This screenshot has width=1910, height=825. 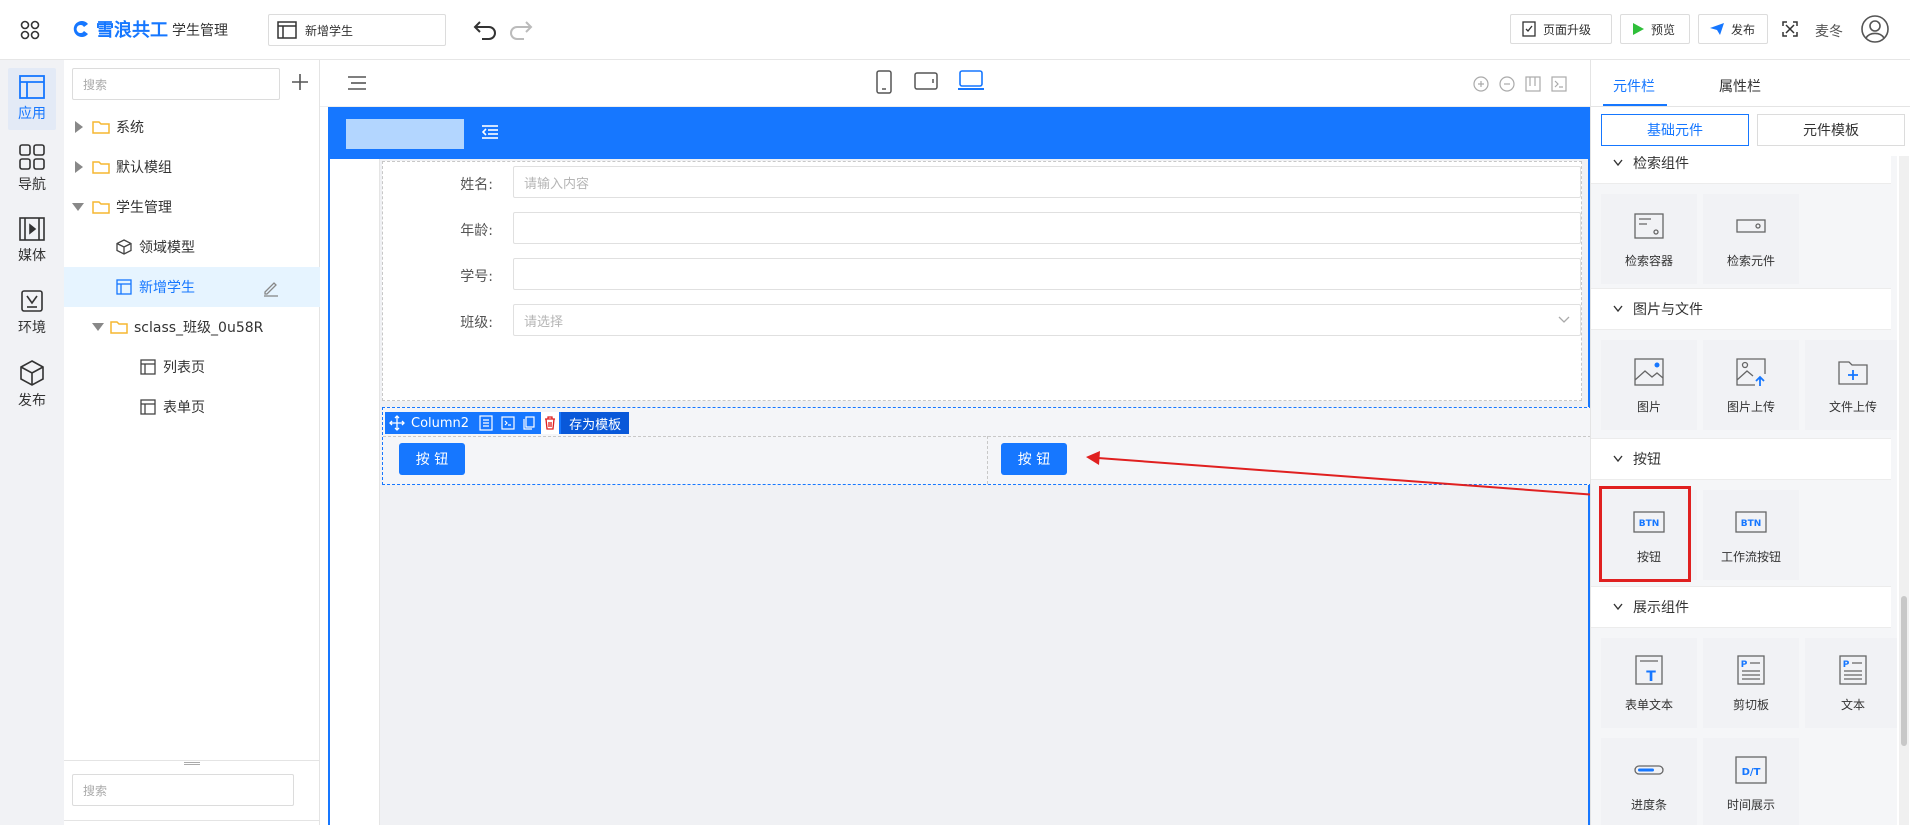 I want to click on rail-item-media: 媒体, so click(x=32, y=241).